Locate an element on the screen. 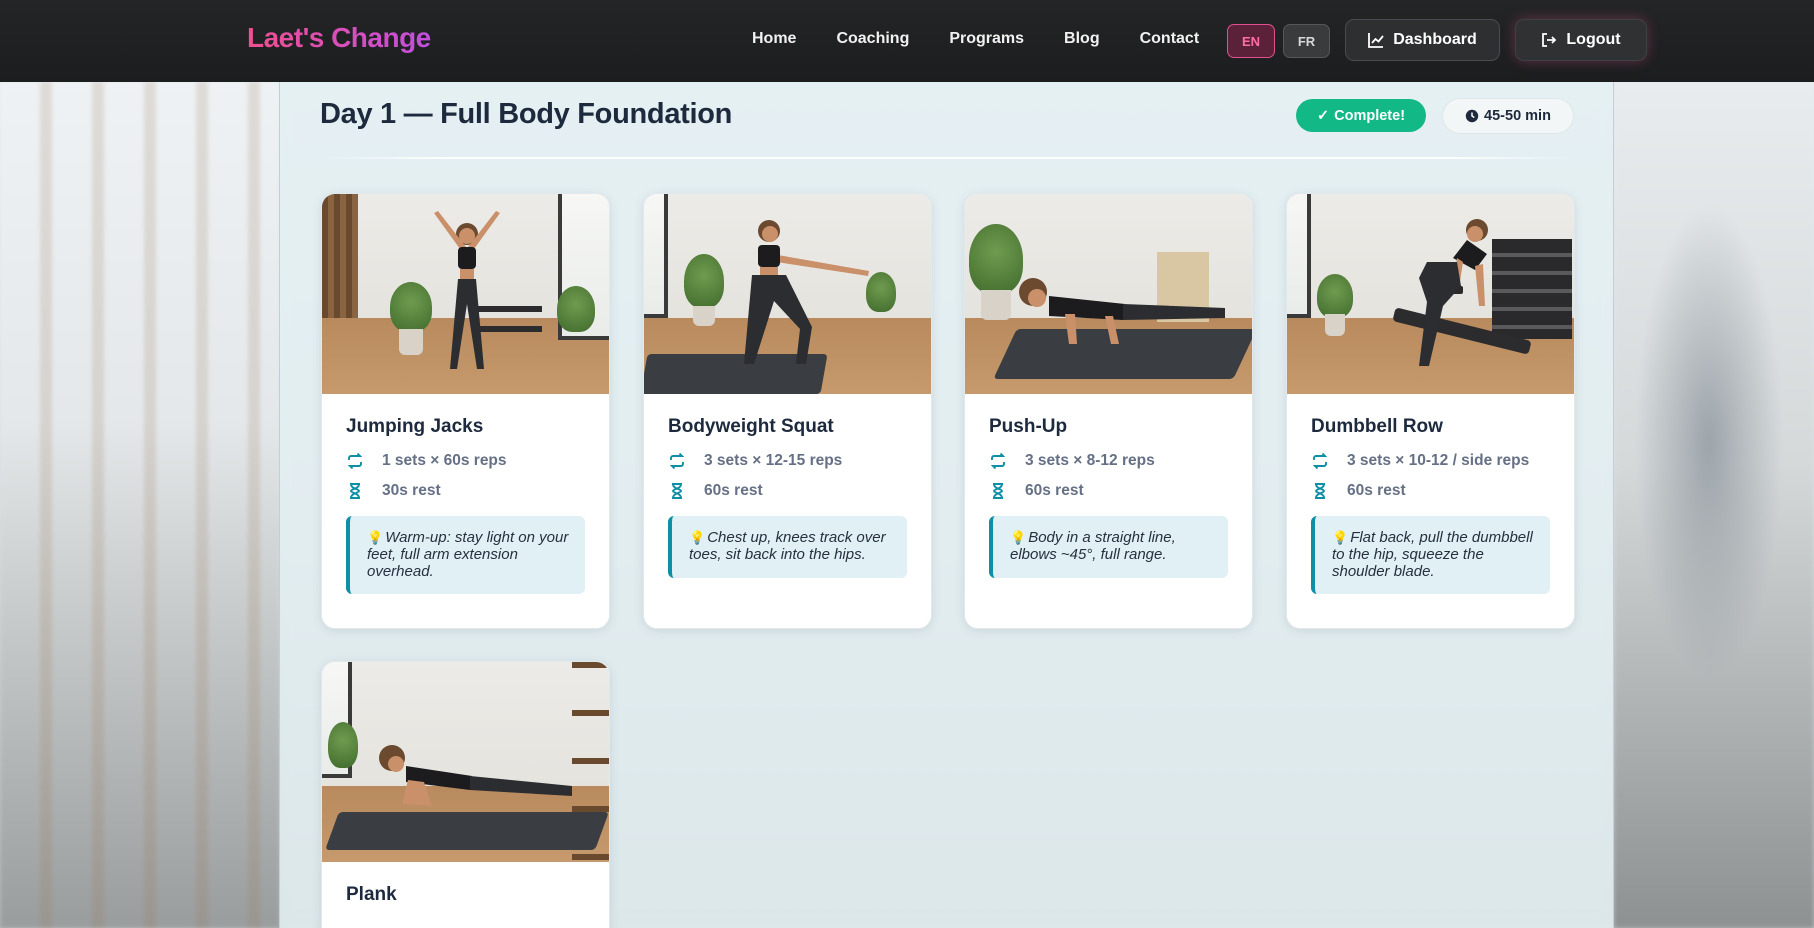  sets-row: 3 sets × 12-15 reps is located at coordinates (787, 461).